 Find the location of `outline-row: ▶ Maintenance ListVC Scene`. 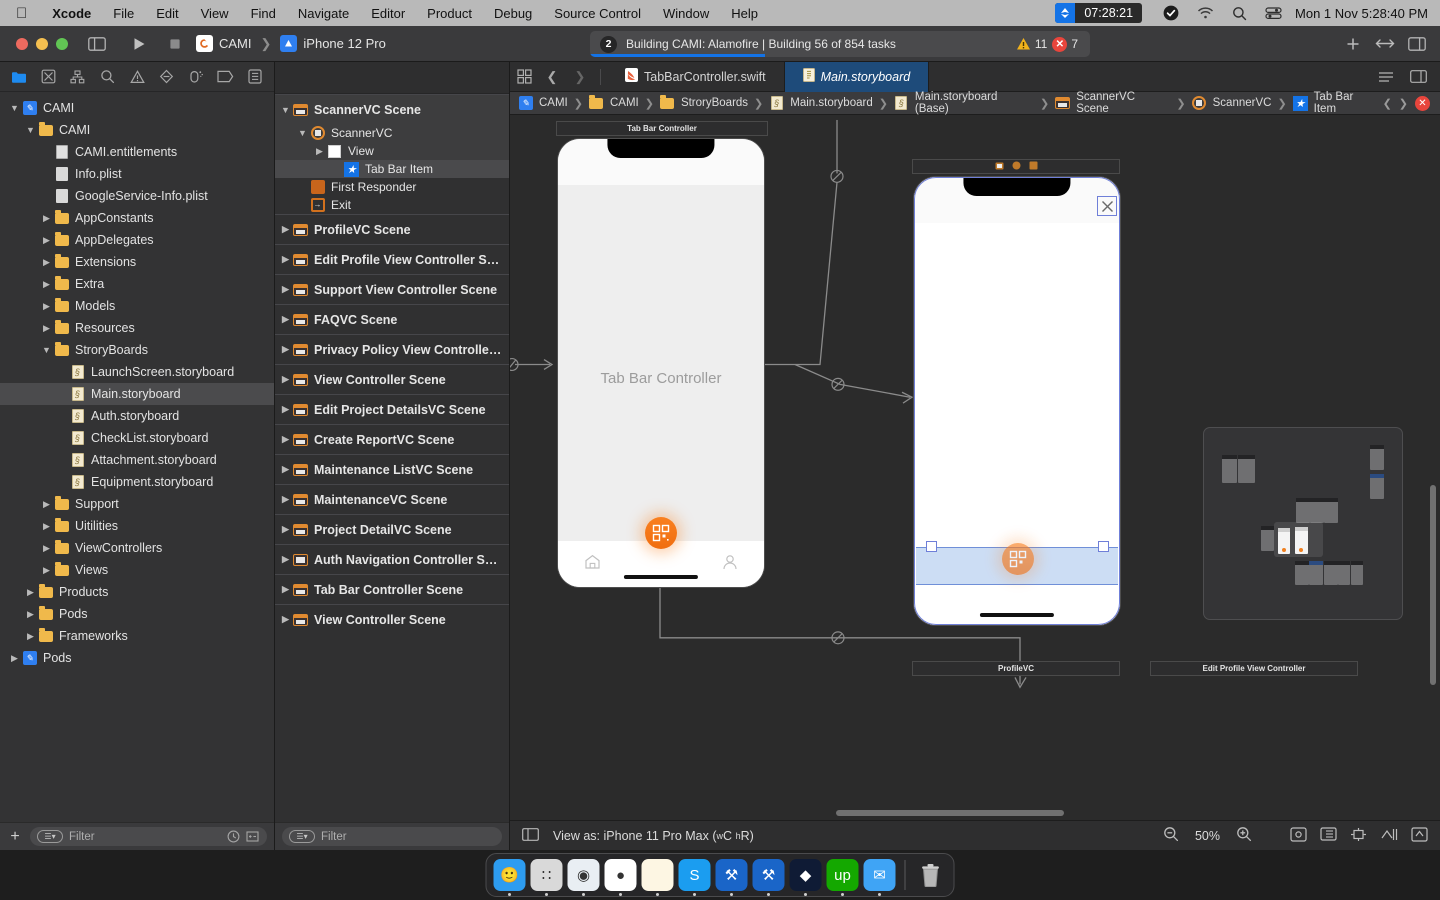

outline-row: ▶ Maintenance ListVC Scene is located at coordinates (392, 469).